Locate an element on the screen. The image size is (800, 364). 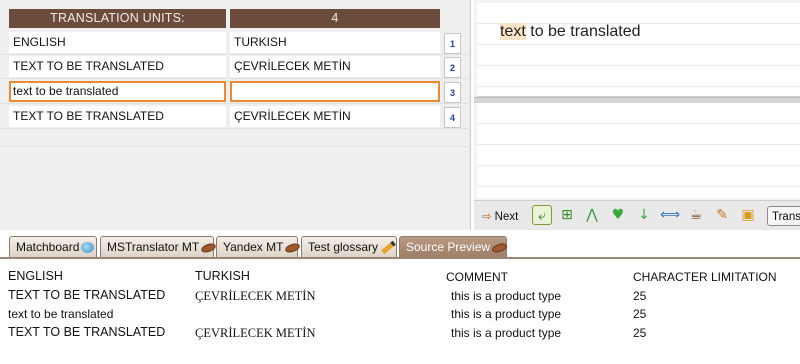
tab-label: Yandex MT is located at coordinates (253, 247).